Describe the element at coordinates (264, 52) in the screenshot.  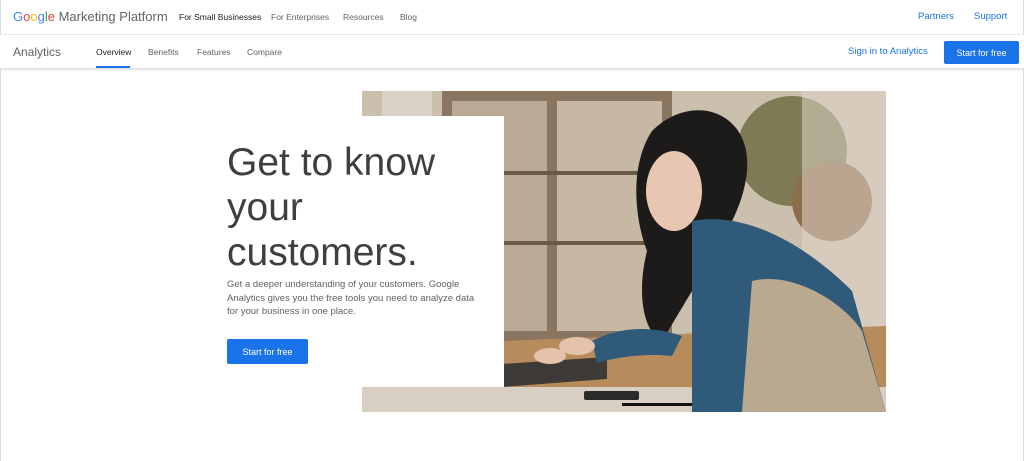
I see `tab-compare: Compare` at that location.